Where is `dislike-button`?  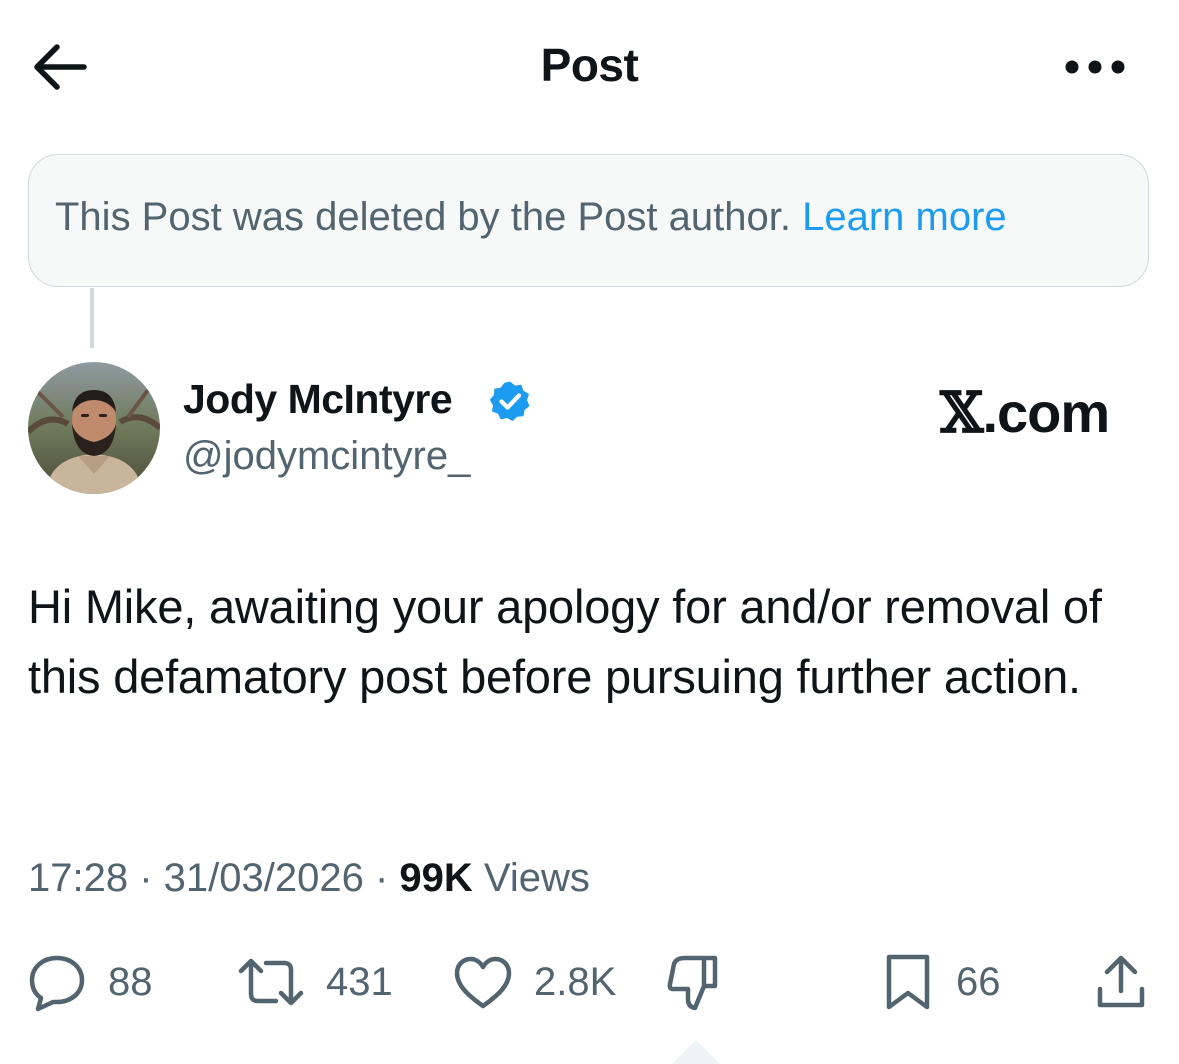 dislike-button is located at coordinates (695, 982).